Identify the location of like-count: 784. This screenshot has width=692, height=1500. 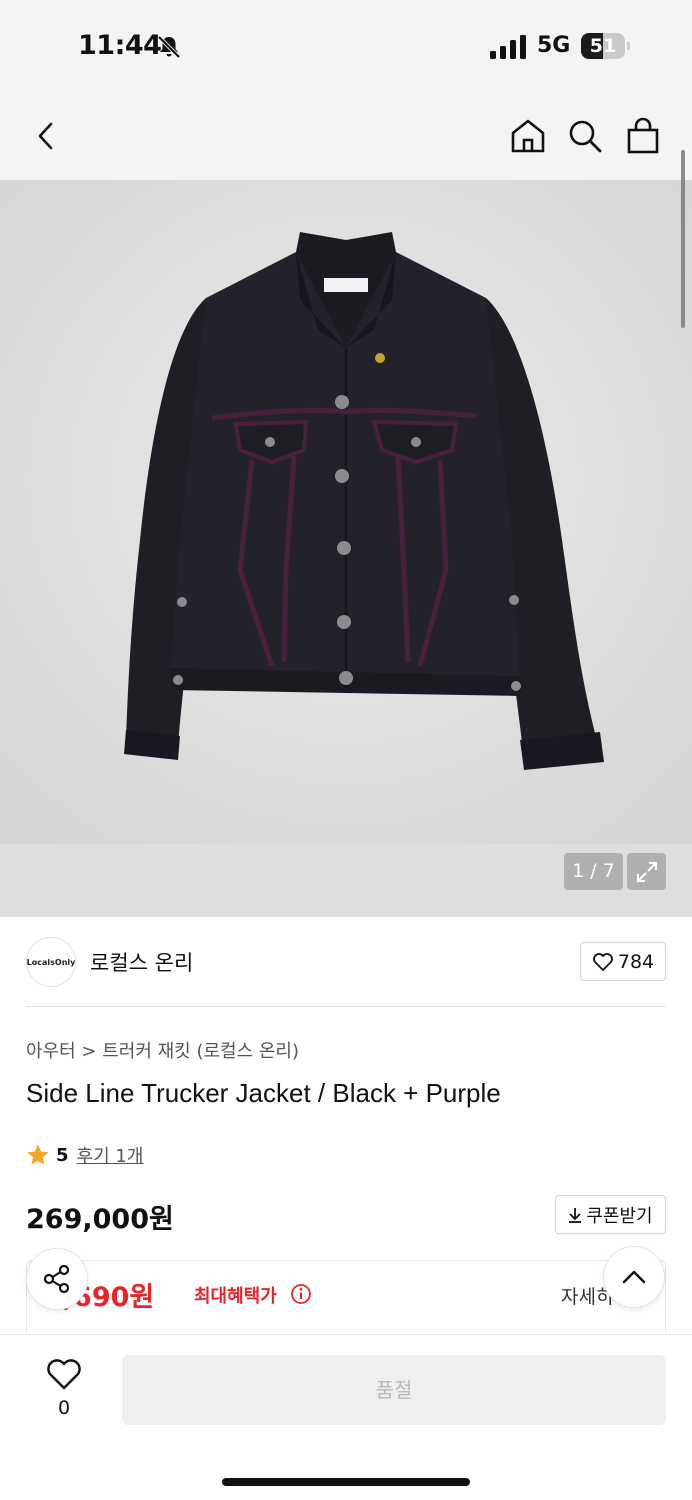
(636, 961).